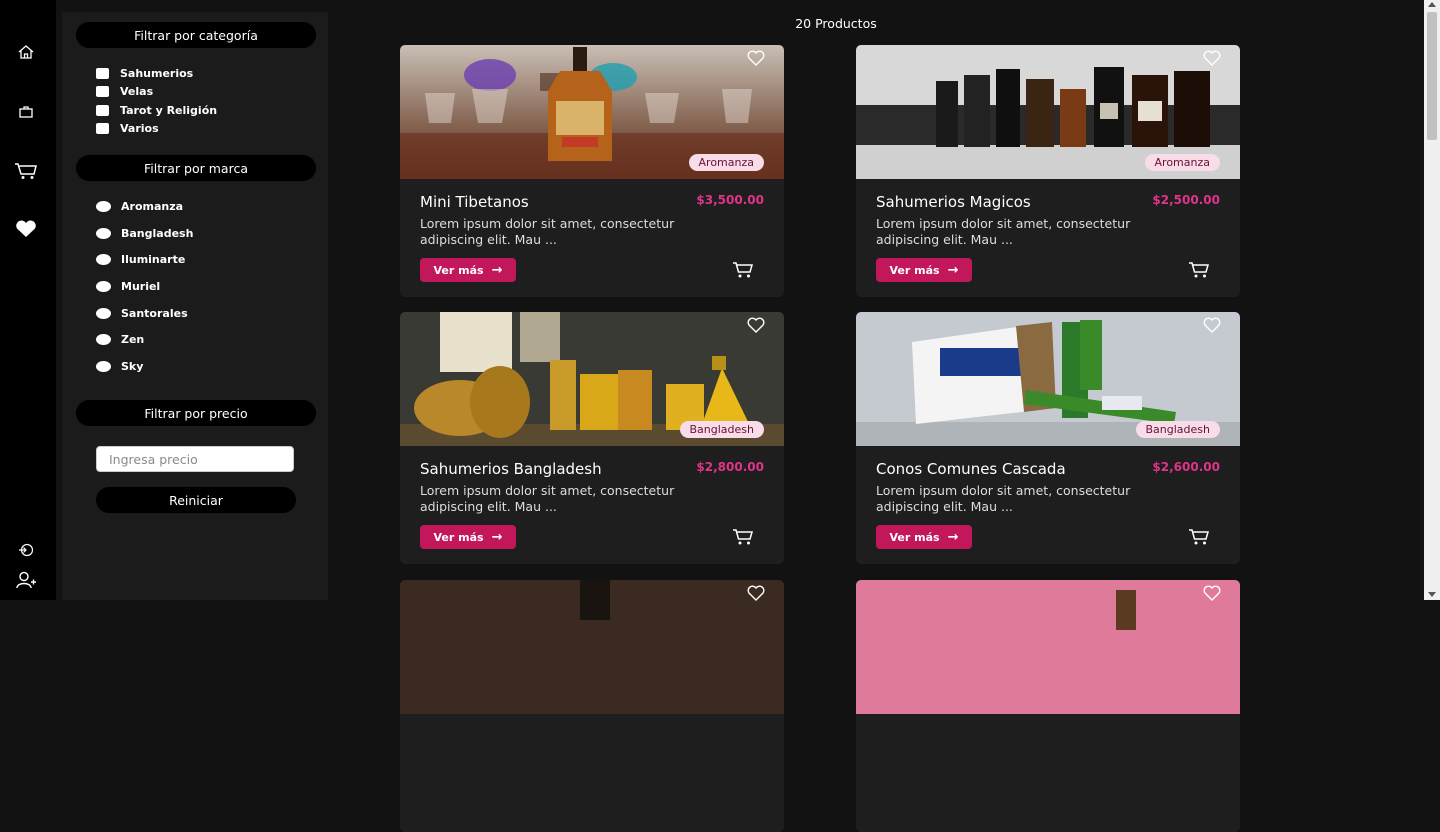 Image resolution: width=1440 pixels, height=832 pixels. I want to click on category-option-label: Tarot y Religión, so click(169, 110).